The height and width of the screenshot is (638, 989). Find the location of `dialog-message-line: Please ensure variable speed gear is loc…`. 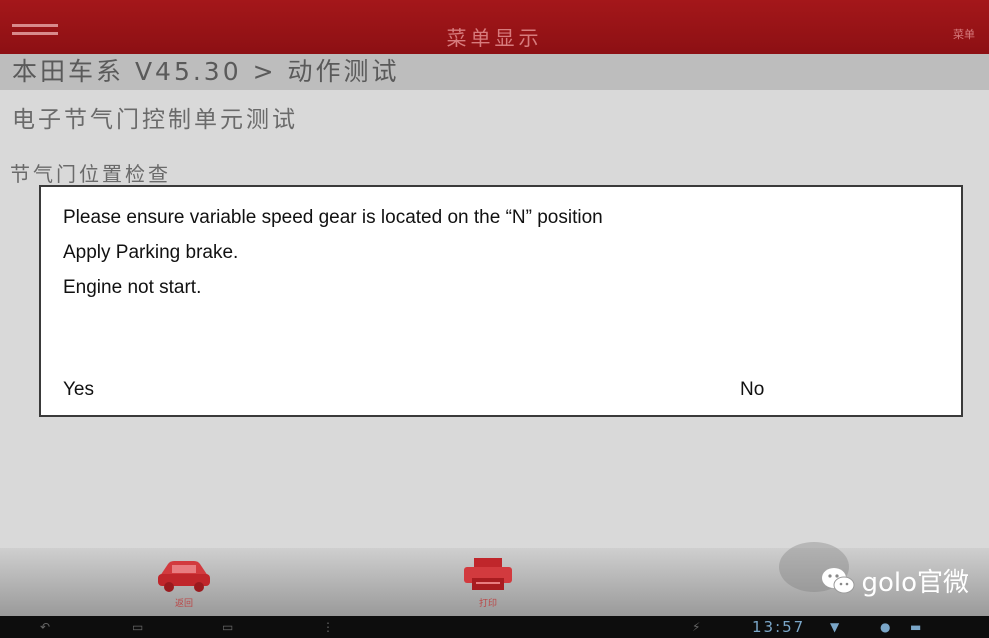

dialog-message-line: Please ensure variable speed gear is loc… is located at coordinates (333, 217).